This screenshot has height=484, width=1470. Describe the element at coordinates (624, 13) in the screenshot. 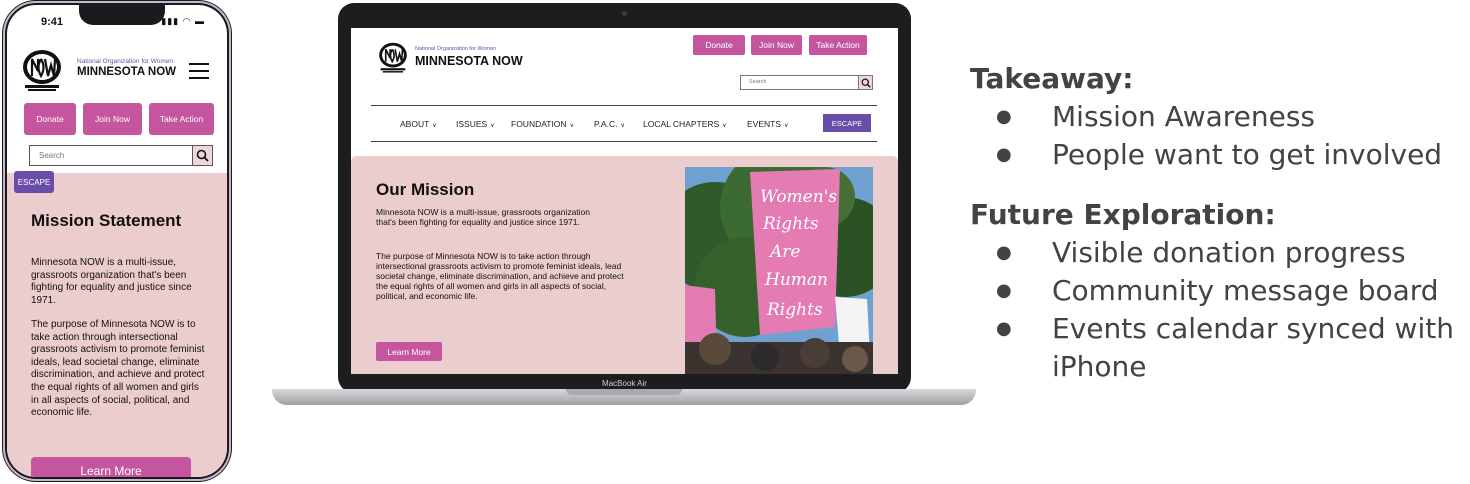

I see `camera-icon` at that location.